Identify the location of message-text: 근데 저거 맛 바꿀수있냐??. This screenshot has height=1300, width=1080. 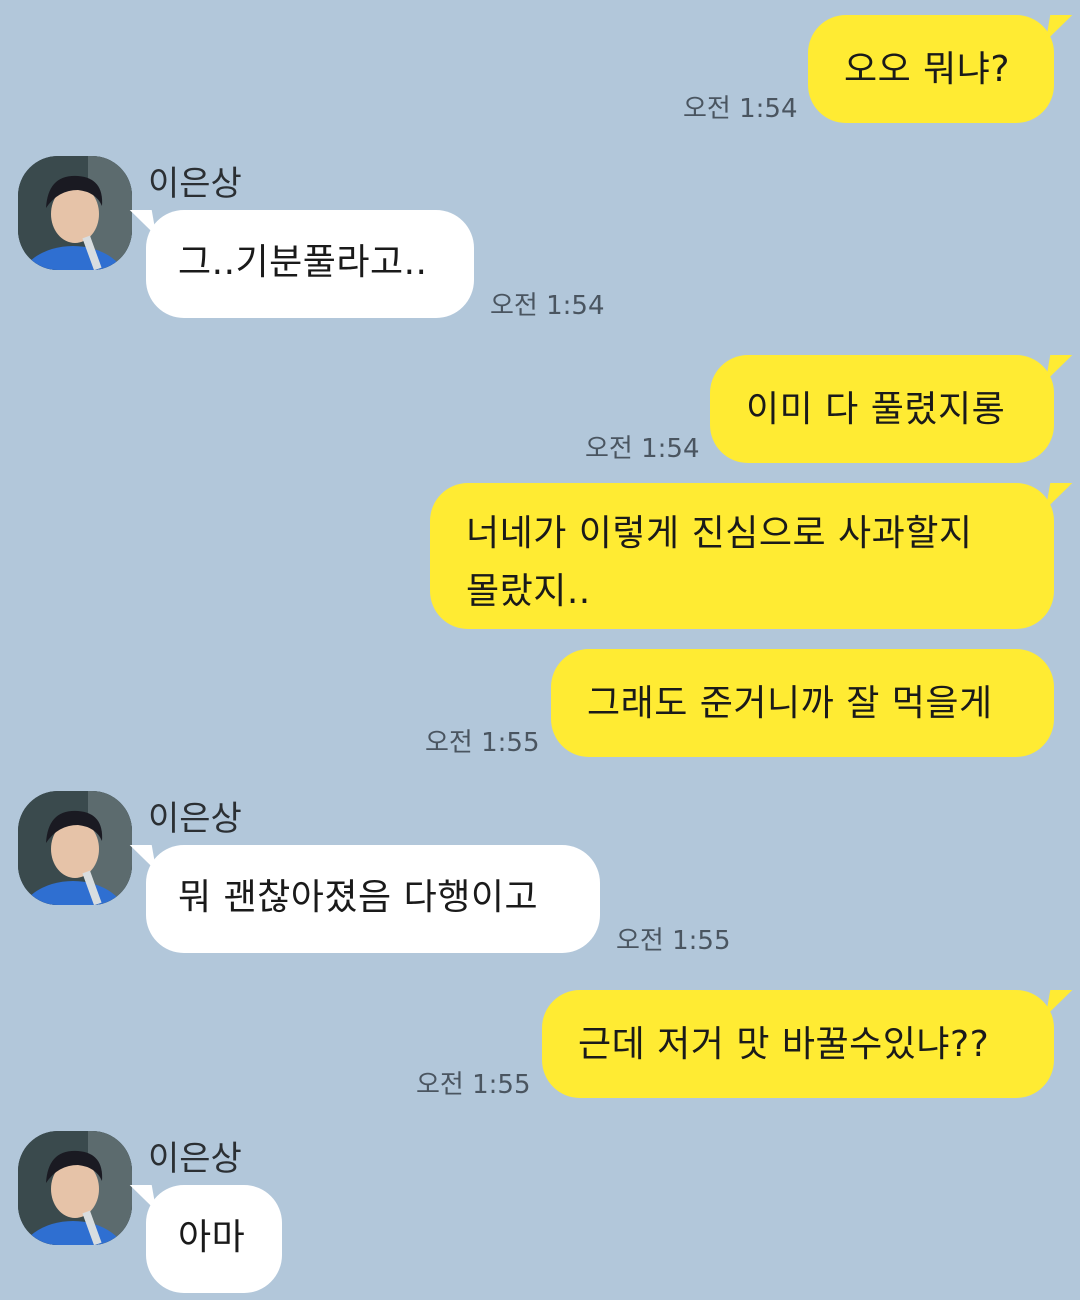
(784, 1044).